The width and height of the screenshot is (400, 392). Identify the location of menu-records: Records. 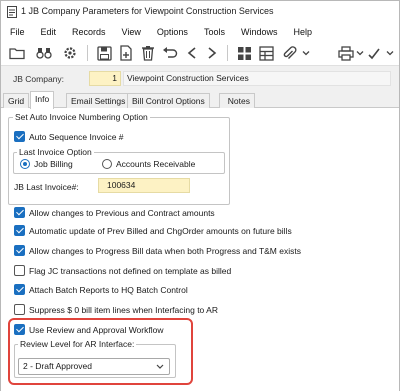
(89, 32).